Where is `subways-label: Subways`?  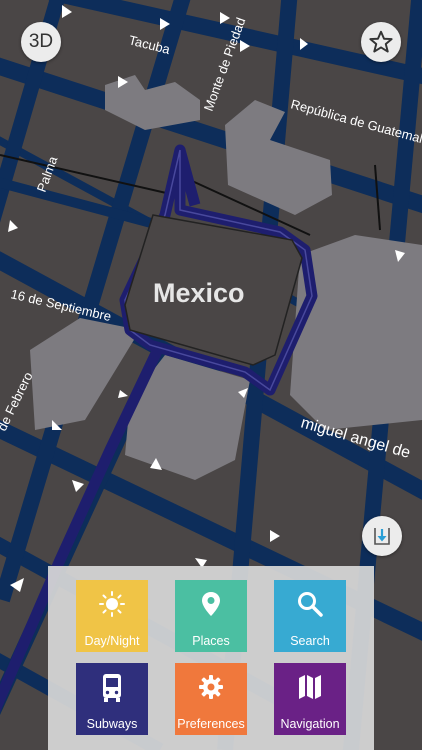
subways-label: Subways is located at coordinates (112, 724).